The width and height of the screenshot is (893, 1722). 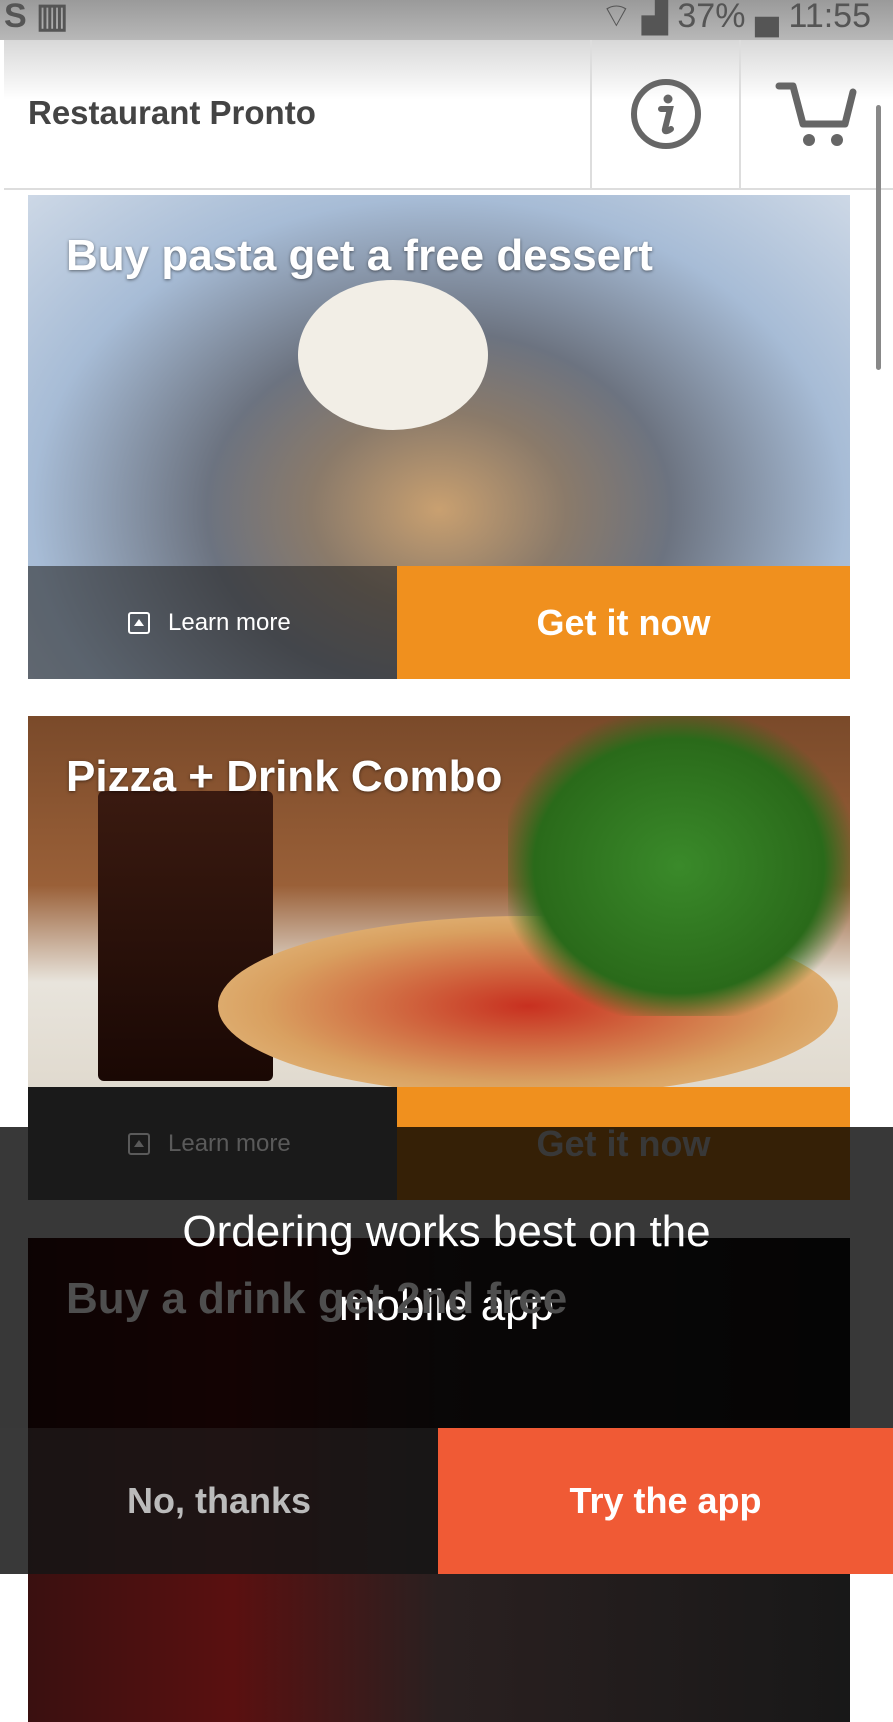 What do you see at coordinates (219, 1501) in the screenshot?
I see `no-thanks-button: No, thanks` at bounding box center [219, 1501].